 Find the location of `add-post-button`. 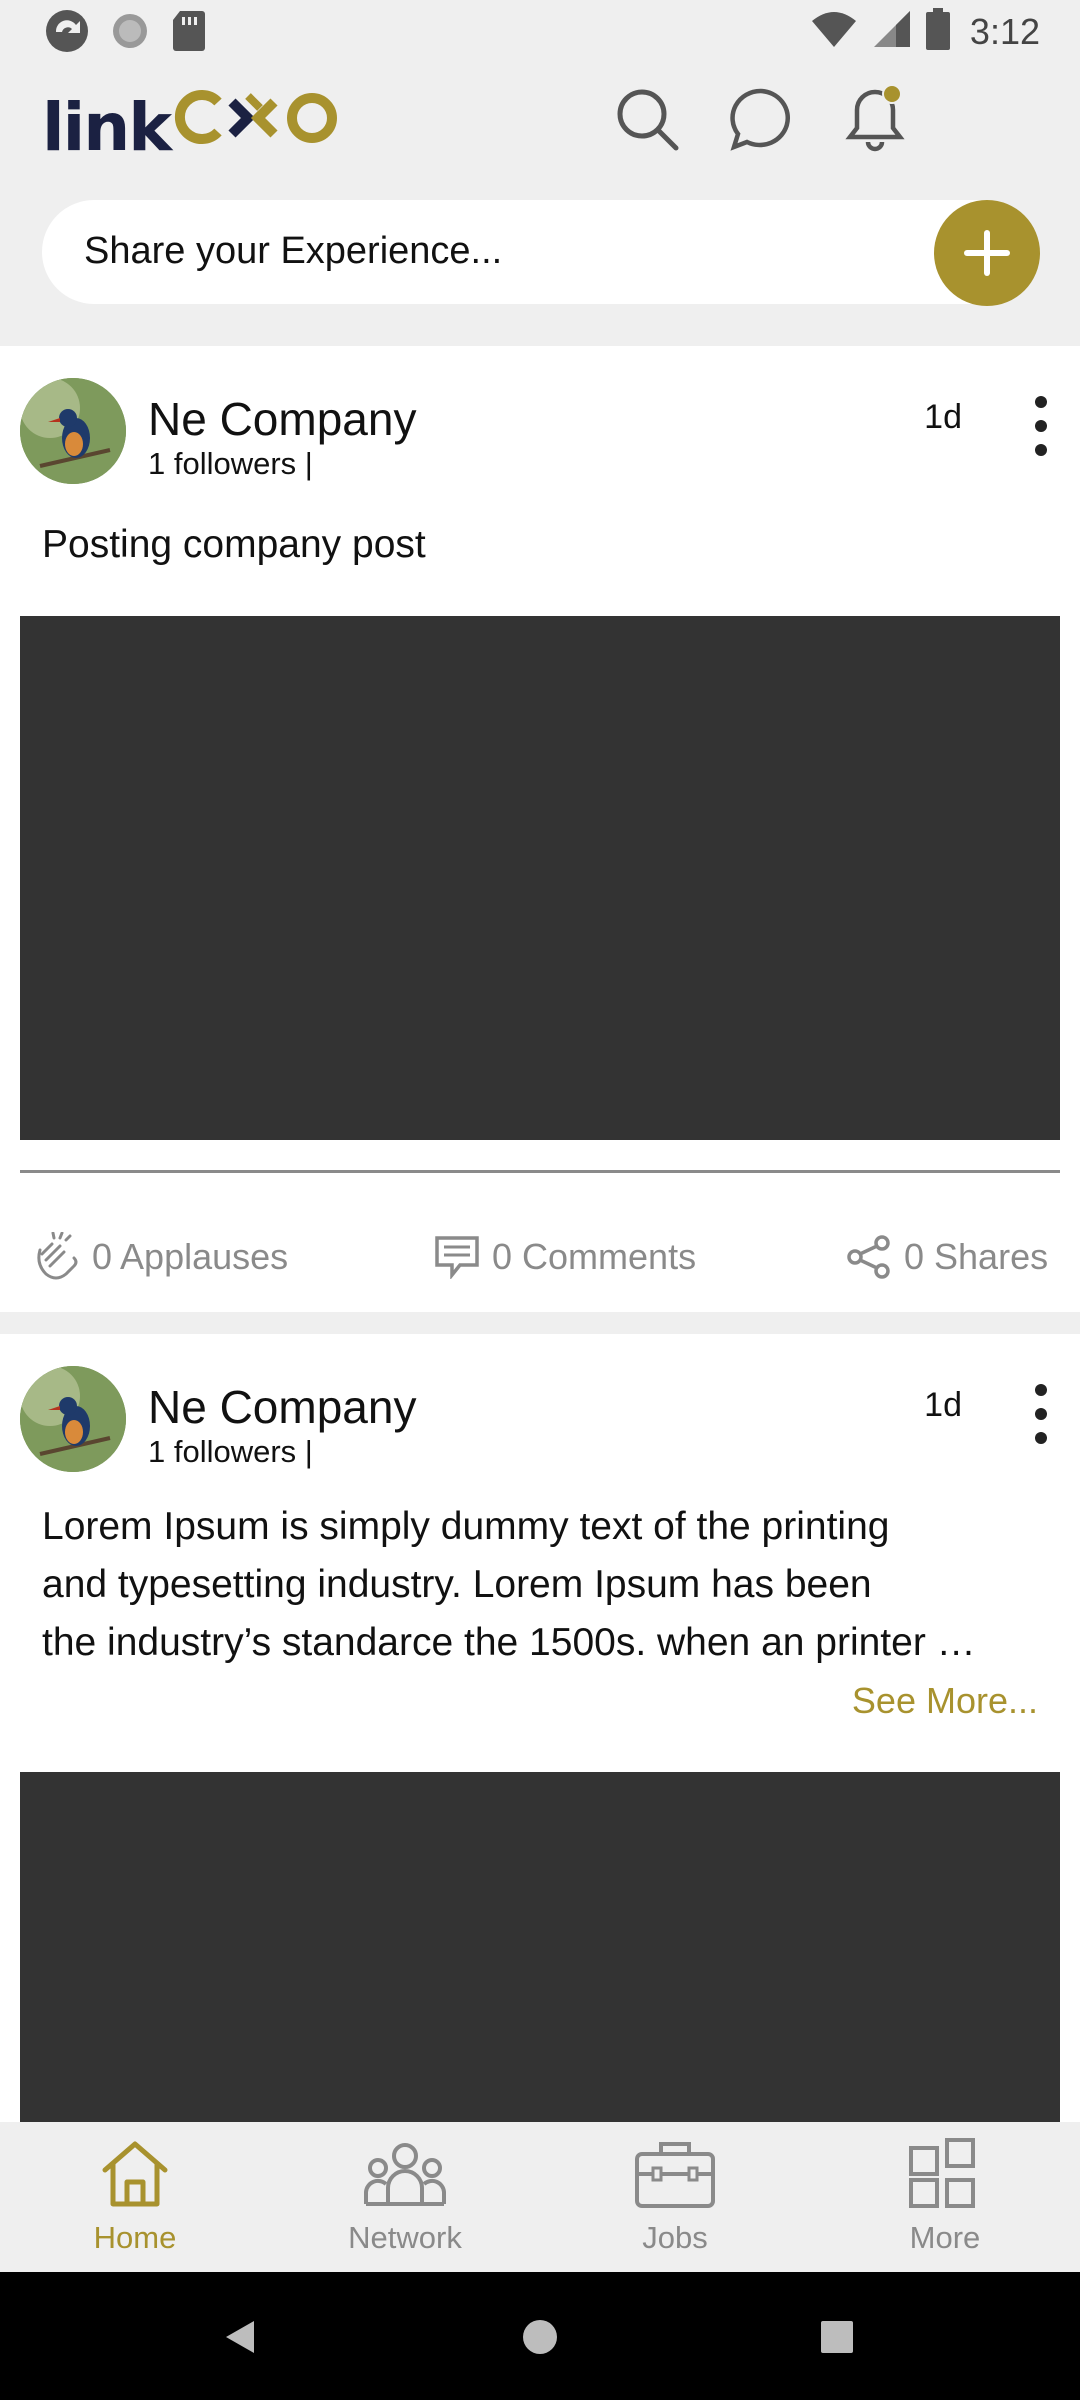

add-post-button is located at coordinates (987, 253).